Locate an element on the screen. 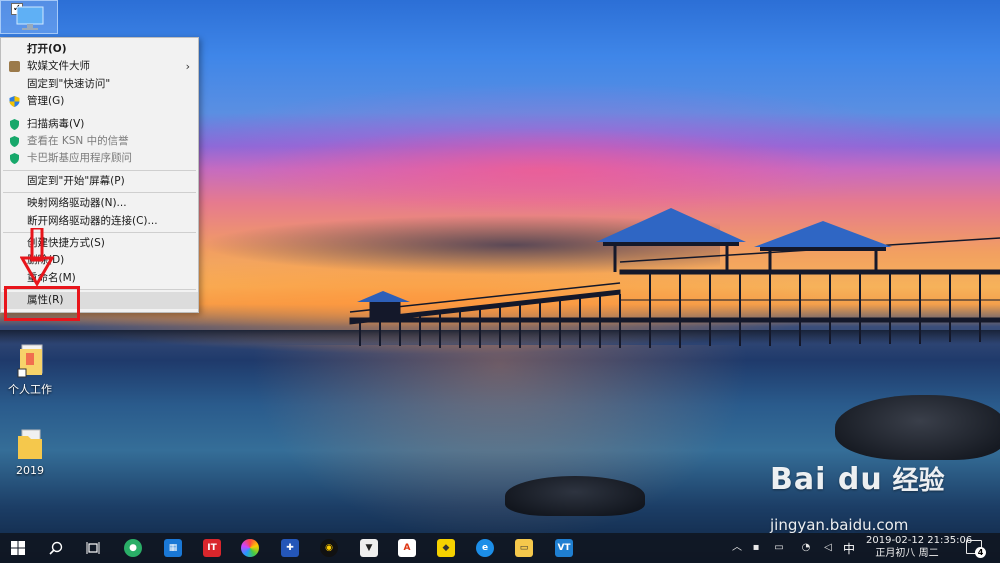 This screenshot has height=563, width=1000. netease-icon: IT is located at coordinates (212, 548).